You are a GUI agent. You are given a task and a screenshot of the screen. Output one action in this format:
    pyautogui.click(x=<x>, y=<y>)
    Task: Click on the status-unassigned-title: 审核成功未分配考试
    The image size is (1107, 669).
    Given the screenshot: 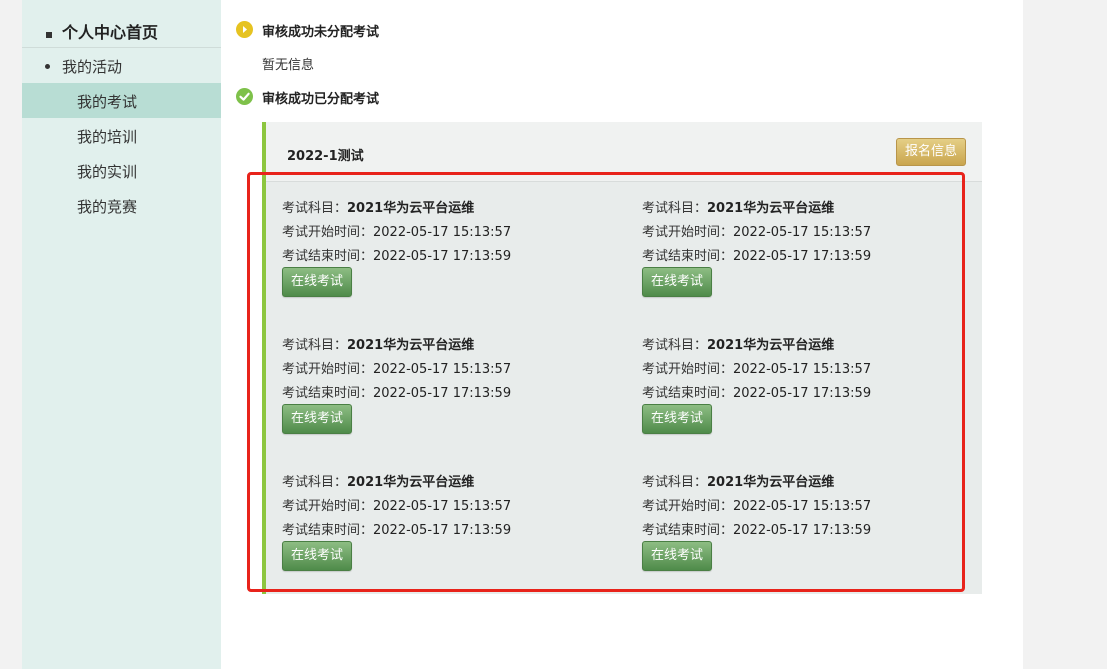 What is the action you would take?
    pyautogui.click(x=321, y=32)
    